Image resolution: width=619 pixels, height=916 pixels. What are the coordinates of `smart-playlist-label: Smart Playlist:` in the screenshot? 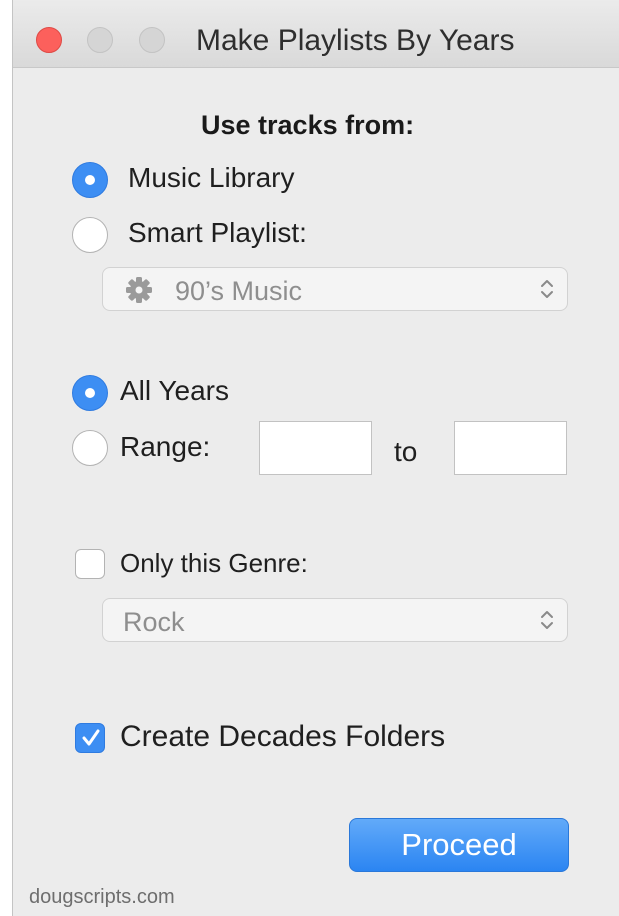 It's located at (217, 233).